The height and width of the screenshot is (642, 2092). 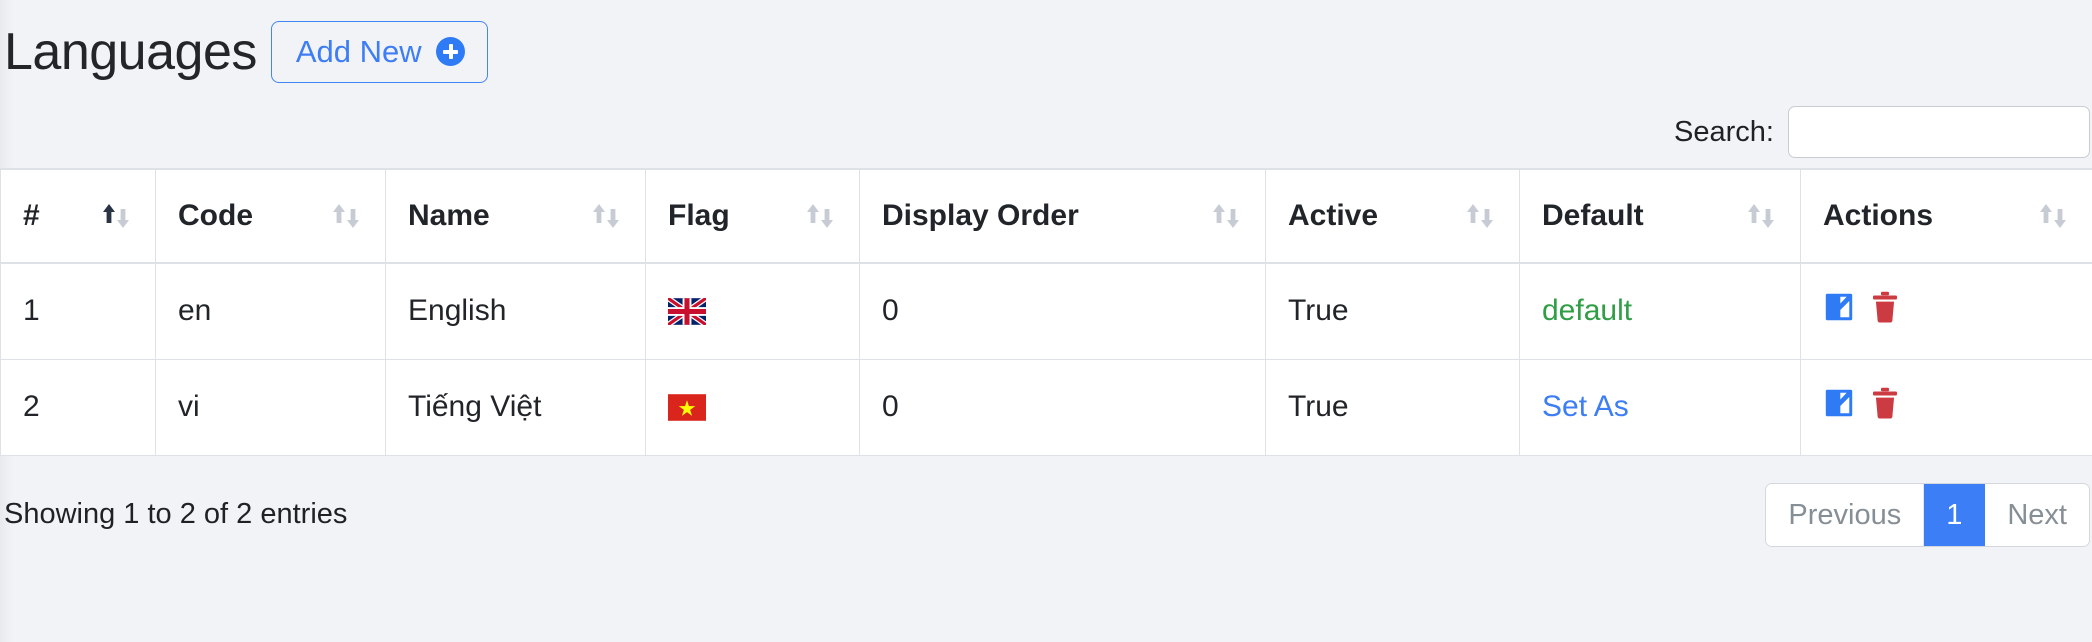 I want to click on column-header-display-order: Display Order, so click(x=1062, y=216).